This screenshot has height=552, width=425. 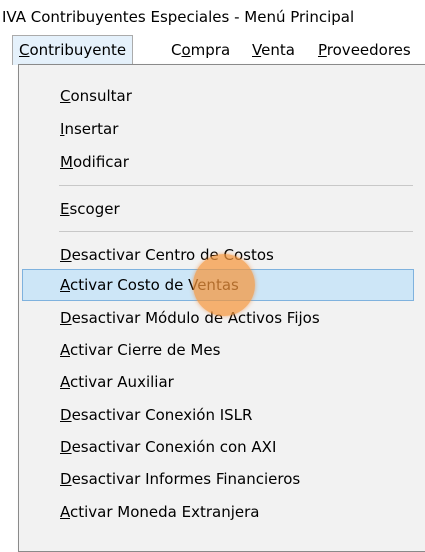 I want to click on menu-compra-label: Compra, so click(x=200, y=50).